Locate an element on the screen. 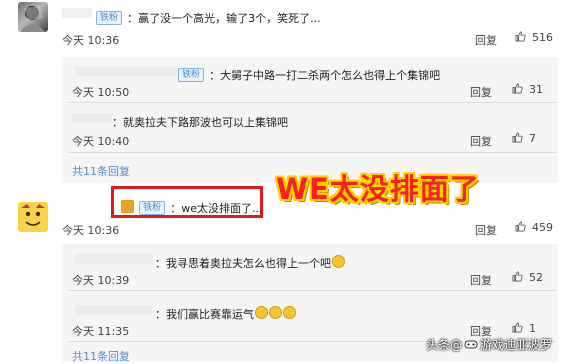 This screenshot has width=576, height=364. like-button: 52 is located at coordinates (527, 277).